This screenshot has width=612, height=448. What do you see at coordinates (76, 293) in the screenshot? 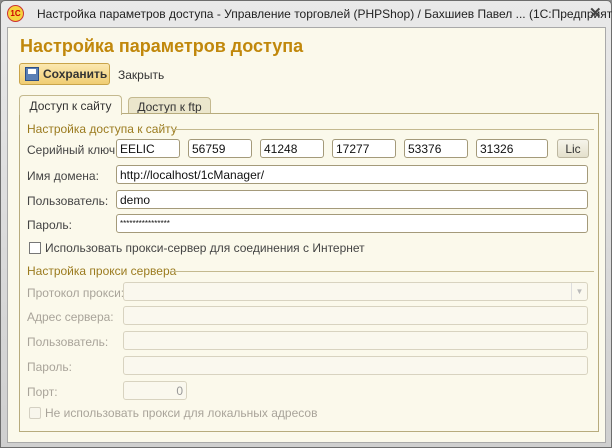
I see `proxy-protocol-label: Протокол прокси:` at bounding box center [76, 293].